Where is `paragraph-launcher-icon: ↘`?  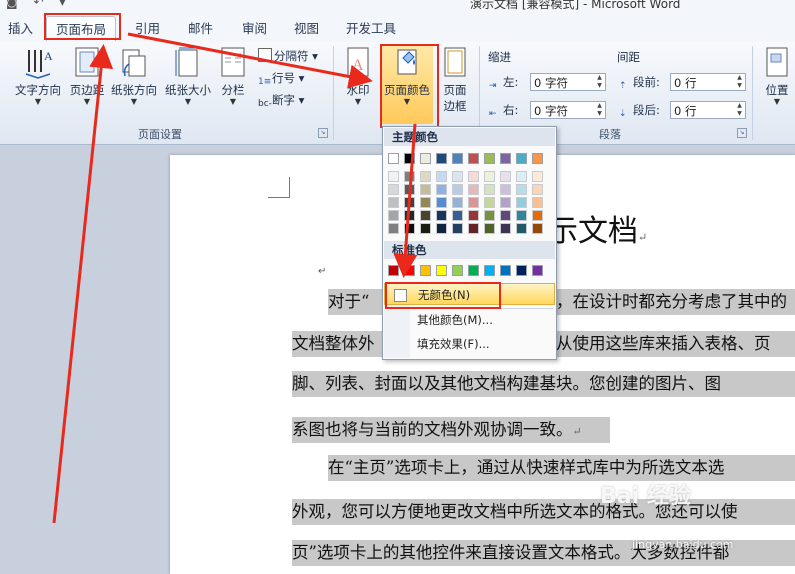
paragraph-launcher-icon: ↘ is located at coordinates (742, 133).